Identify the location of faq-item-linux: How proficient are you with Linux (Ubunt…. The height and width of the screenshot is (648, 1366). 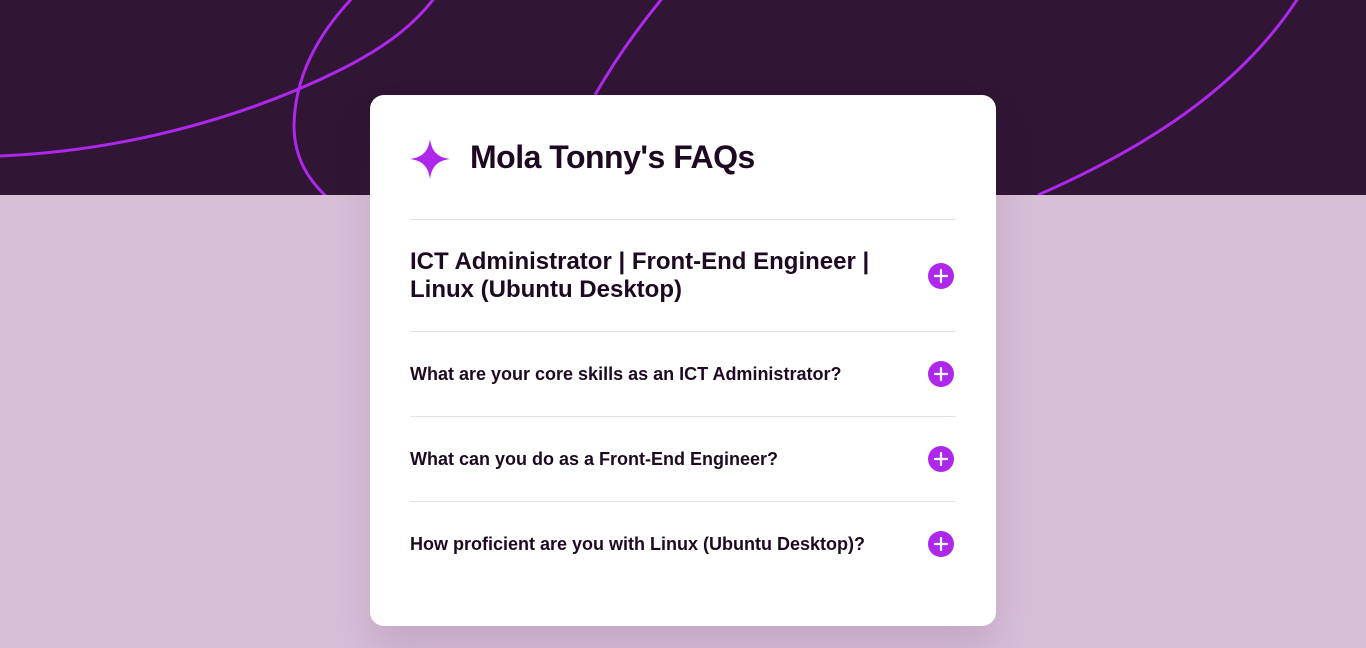
(683, 543).